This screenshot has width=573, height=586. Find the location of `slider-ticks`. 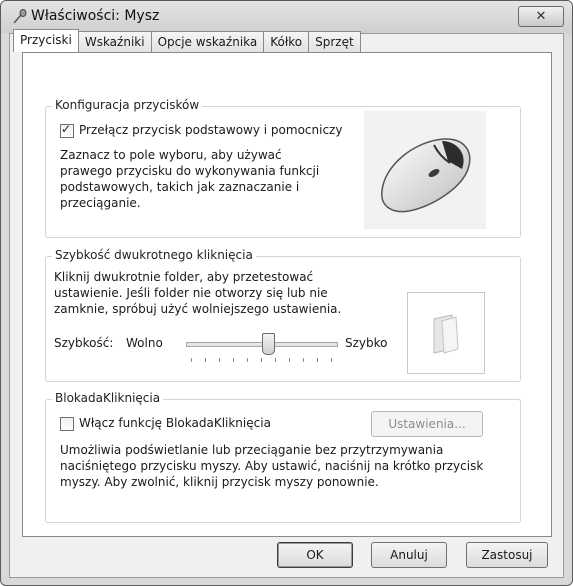

slider-ticks is located at coordinates (261, 360).